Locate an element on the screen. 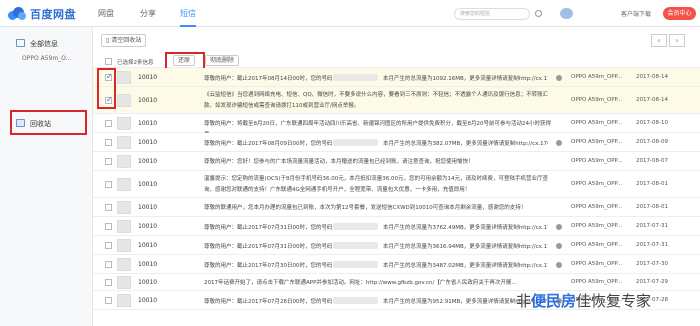 The width and height of the screenshot is (700, 326). watermark: 非便民房佳恢复专家 is located at coordinates (584, 301).